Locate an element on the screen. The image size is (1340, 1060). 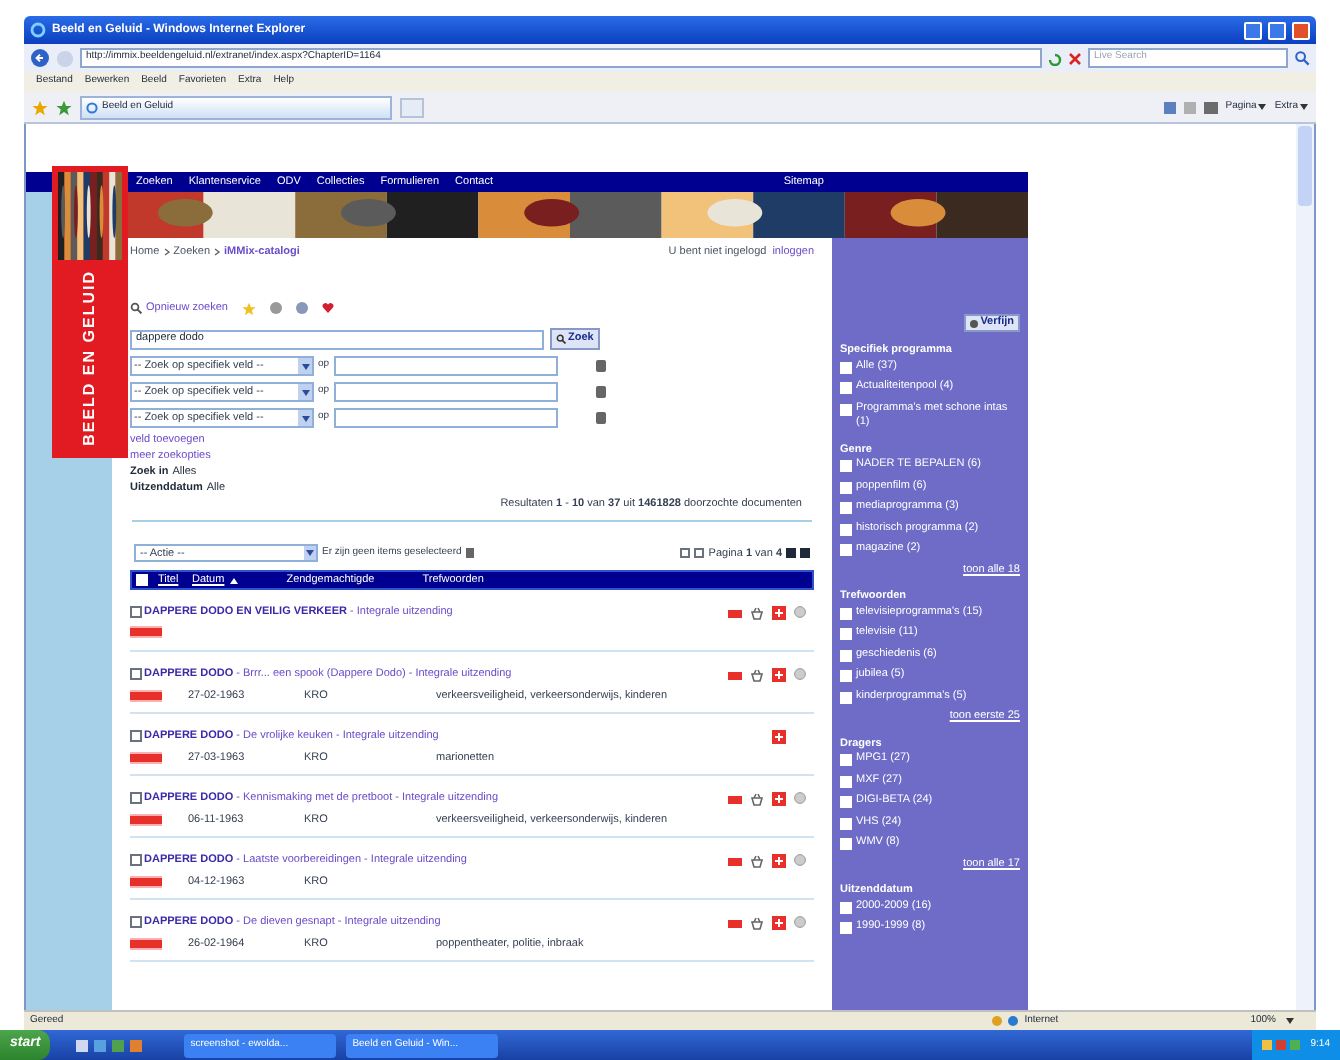
browser-icon is located at coordinates (38, 30).